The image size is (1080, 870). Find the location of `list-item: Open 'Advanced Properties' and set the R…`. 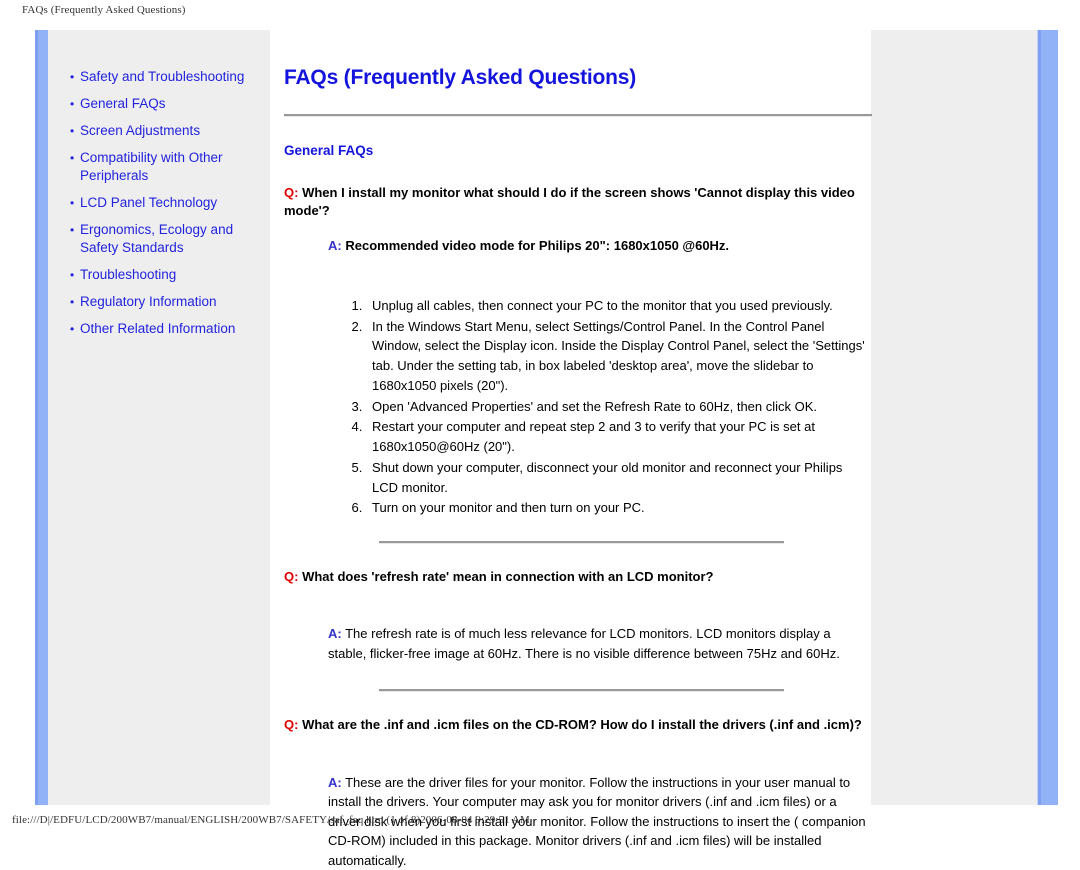

list-item: Open 'Advanced Properties' and set the R… is located at coordinates (619, 407).